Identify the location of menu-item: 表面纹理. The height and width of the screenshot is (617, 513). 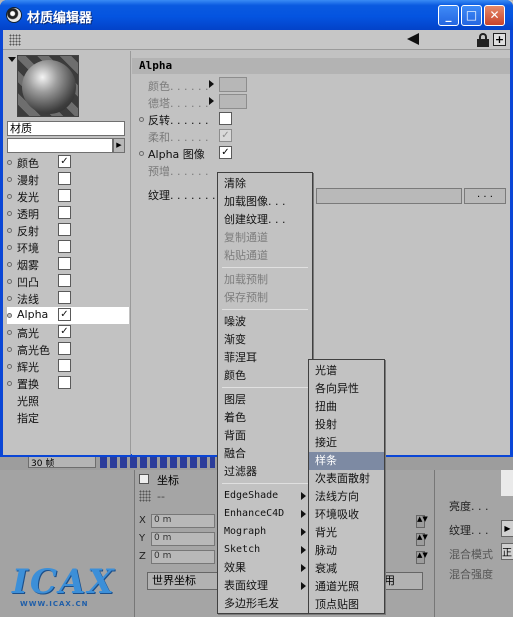
(265, 586).